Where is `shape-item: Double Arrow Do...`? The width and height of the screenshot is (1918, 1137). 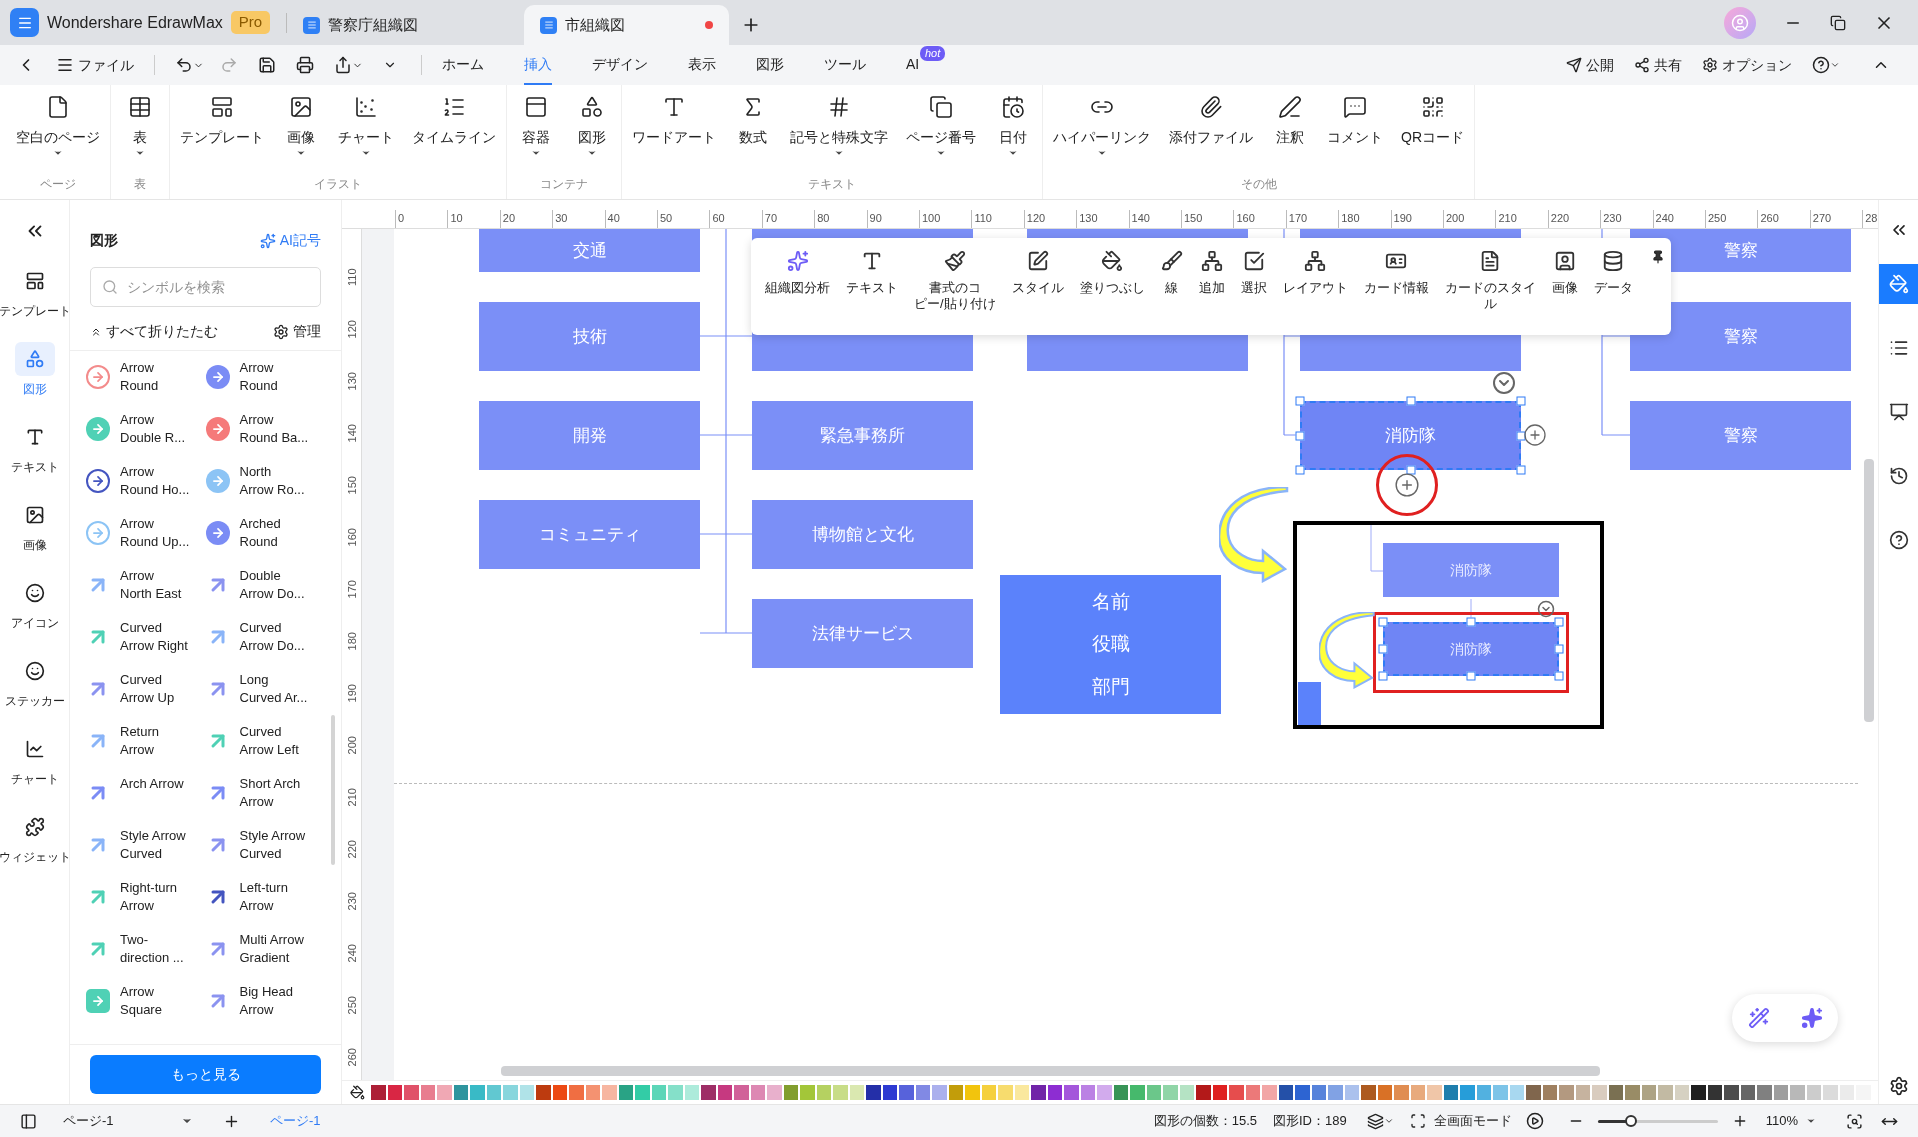 shape-item: Double Arrow Do... is located at coordinates (265, 585).